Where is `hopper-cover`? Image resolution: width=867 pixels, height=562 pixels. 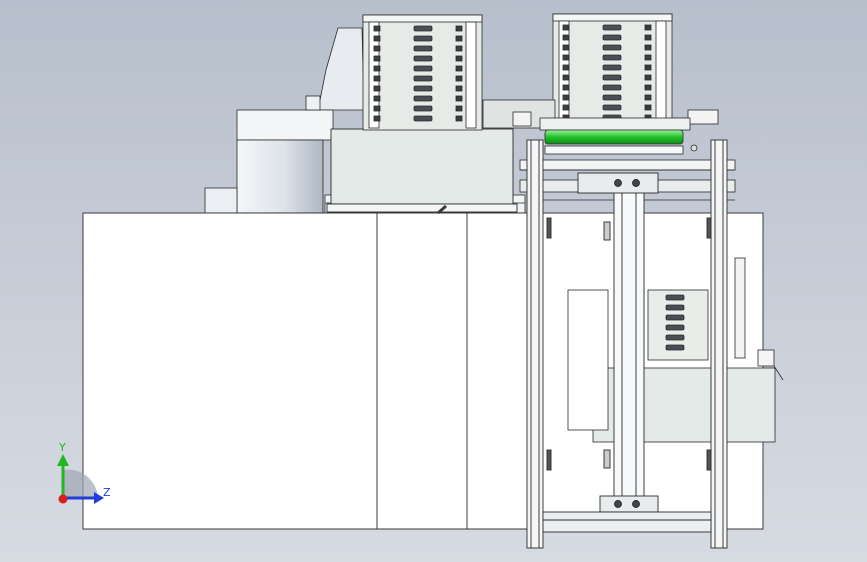 hopper-cover is located at coordinates (341, 69).